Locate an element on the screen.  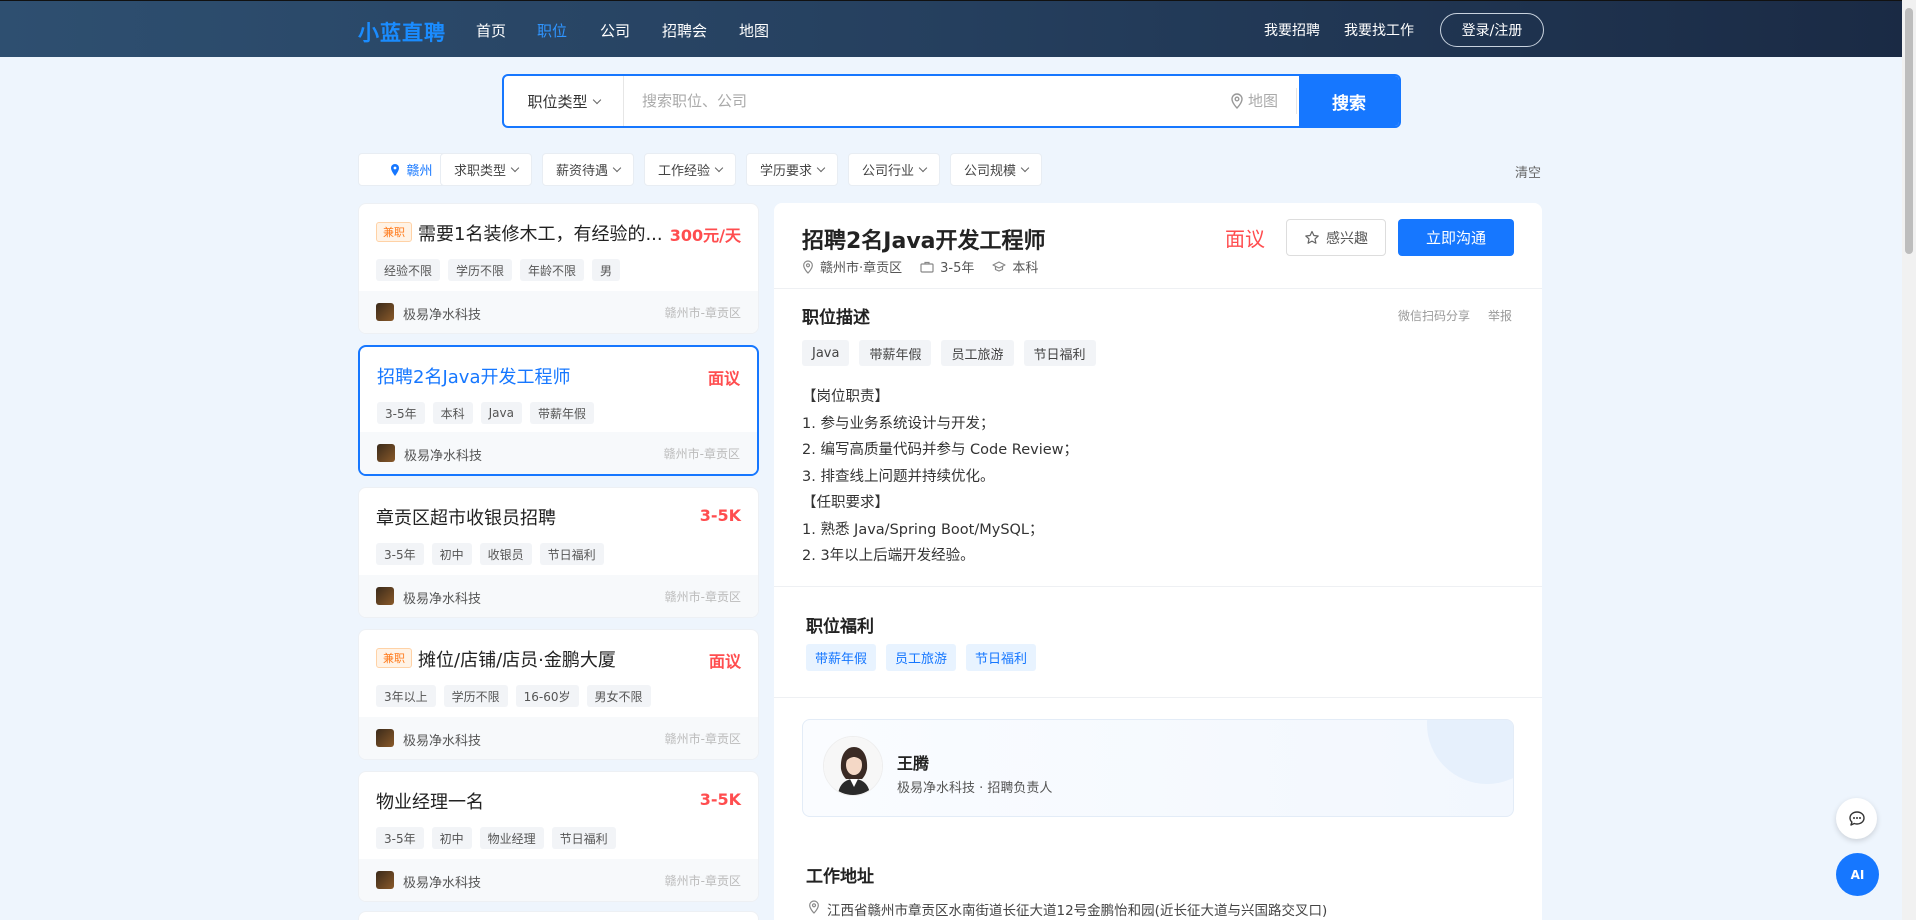
desc-line: 【任职要求】 is located at coordinates (845, 503).